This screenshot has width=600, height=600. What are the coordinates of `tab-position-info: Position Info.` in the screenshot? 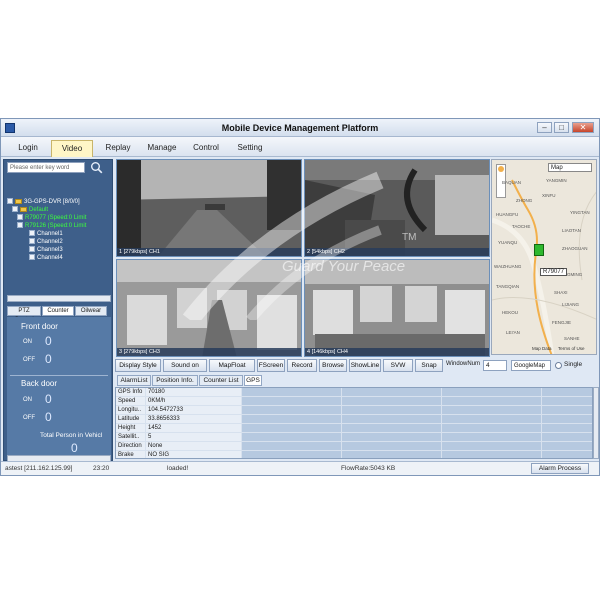 It's located at (175, 380).